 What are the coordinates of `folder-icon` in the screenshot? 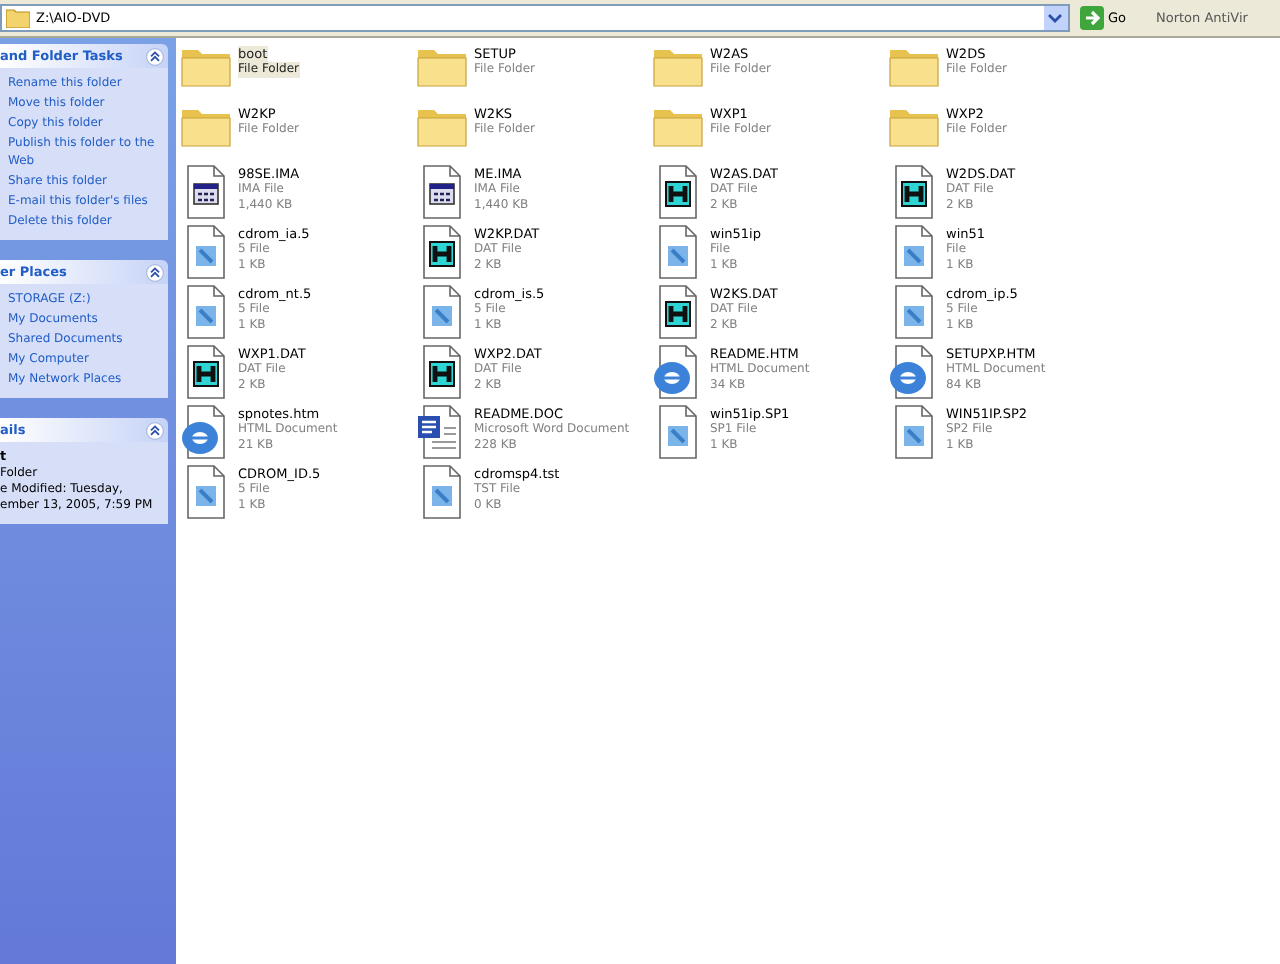 It's located at (18, 18).